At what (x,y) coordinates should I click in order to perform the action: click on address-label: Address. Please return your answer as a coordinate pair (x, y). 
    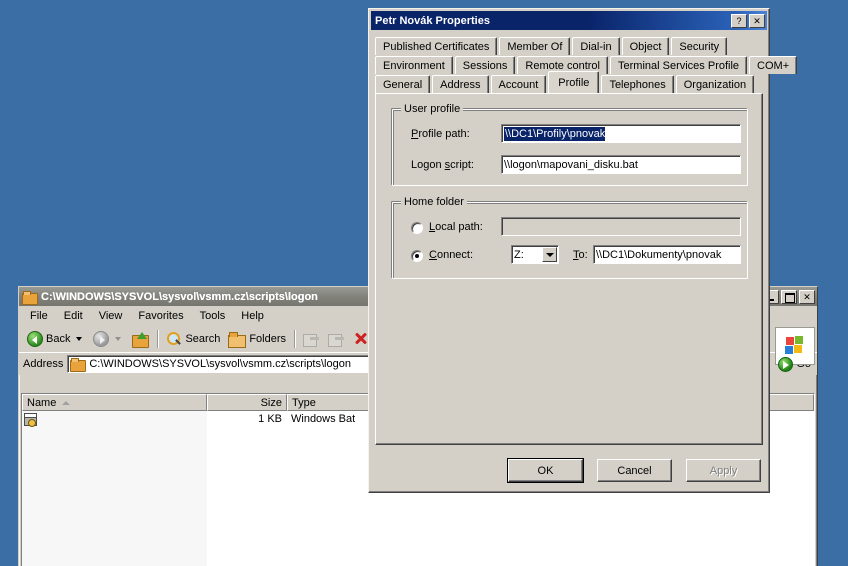
    Looking at the image, I should click on (43, 364).